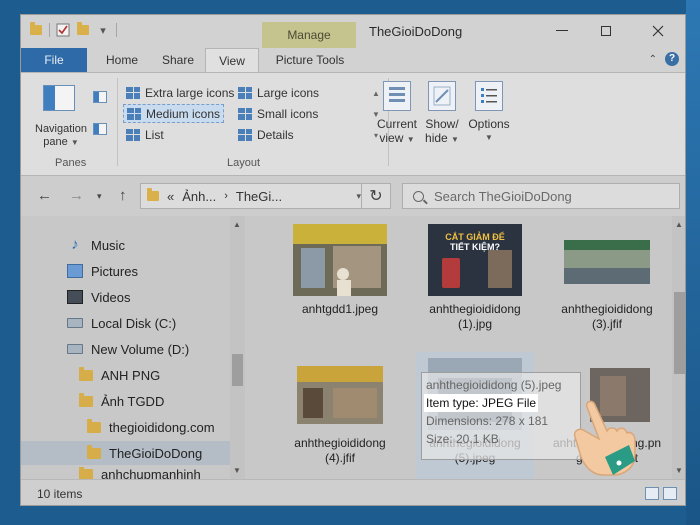  I want to click on search-input: Search TheGioiDoDong, so click(541, 196).